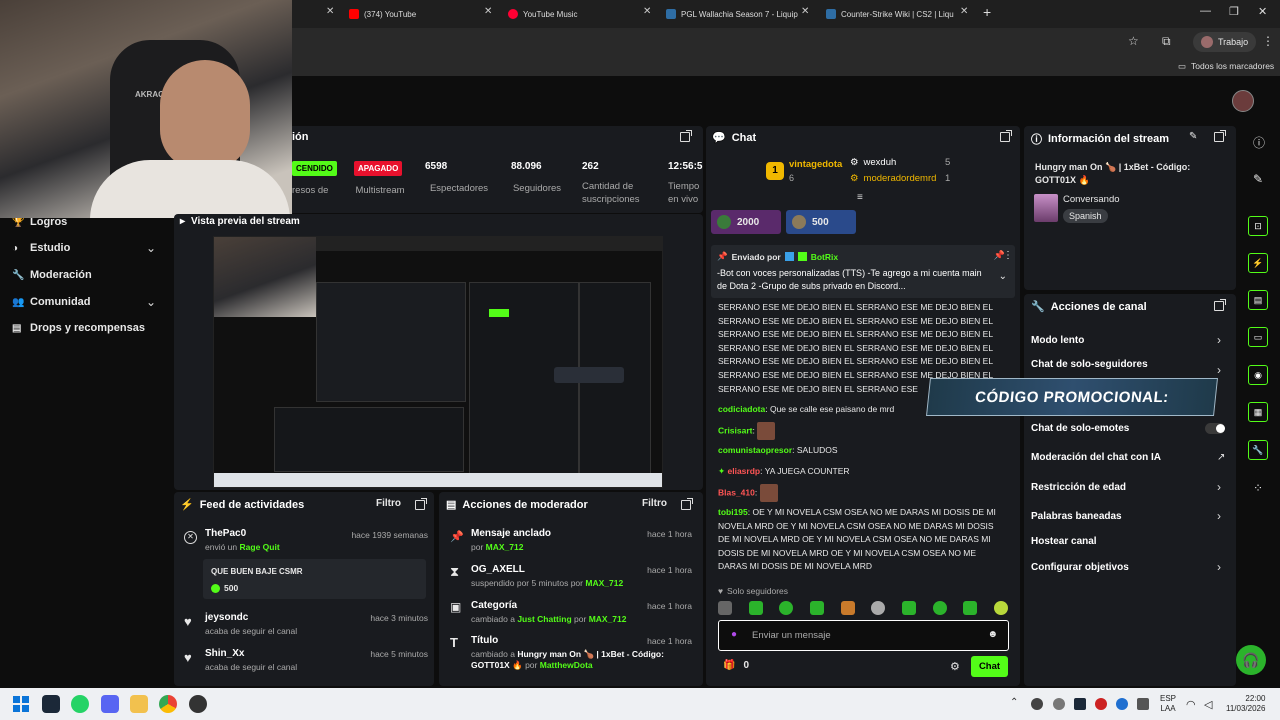 The width and height of the screenshot is (1280, 720). Describe the element at coordinates (1057, 340) in the screenshot. I see `action-slow-mode: Modo lento` at that location.